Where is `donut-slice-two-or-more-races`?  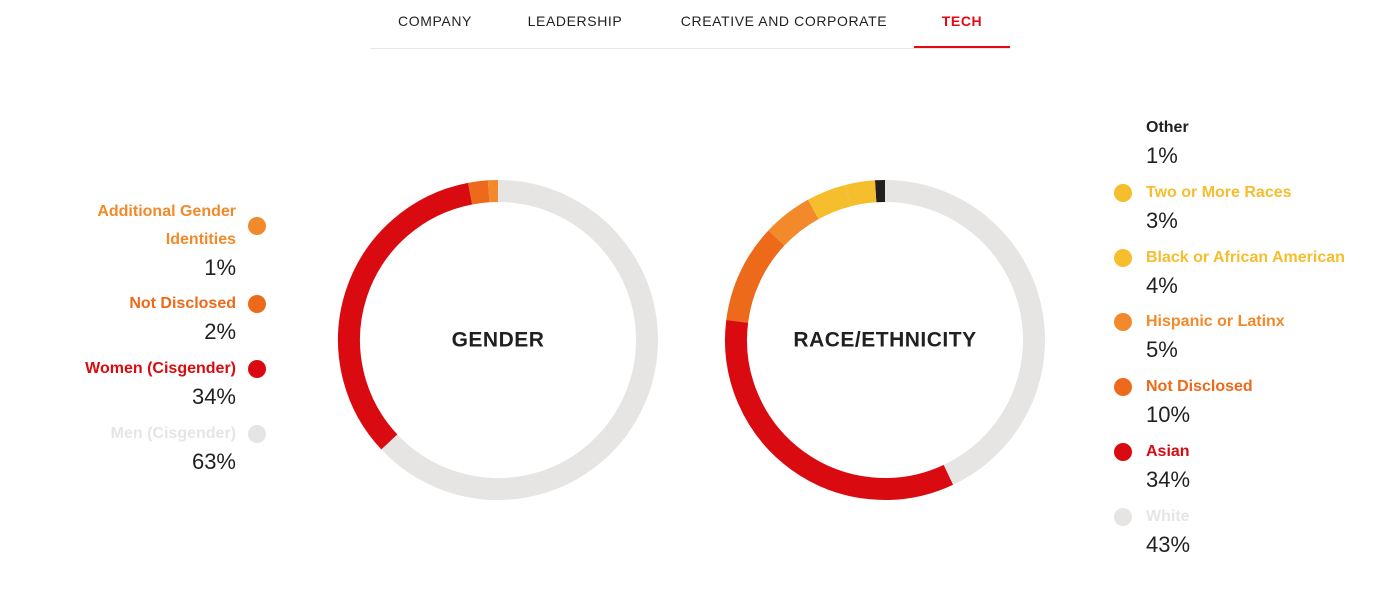
donut-slice-two-or-more-races is located at coordinates (861, 193).